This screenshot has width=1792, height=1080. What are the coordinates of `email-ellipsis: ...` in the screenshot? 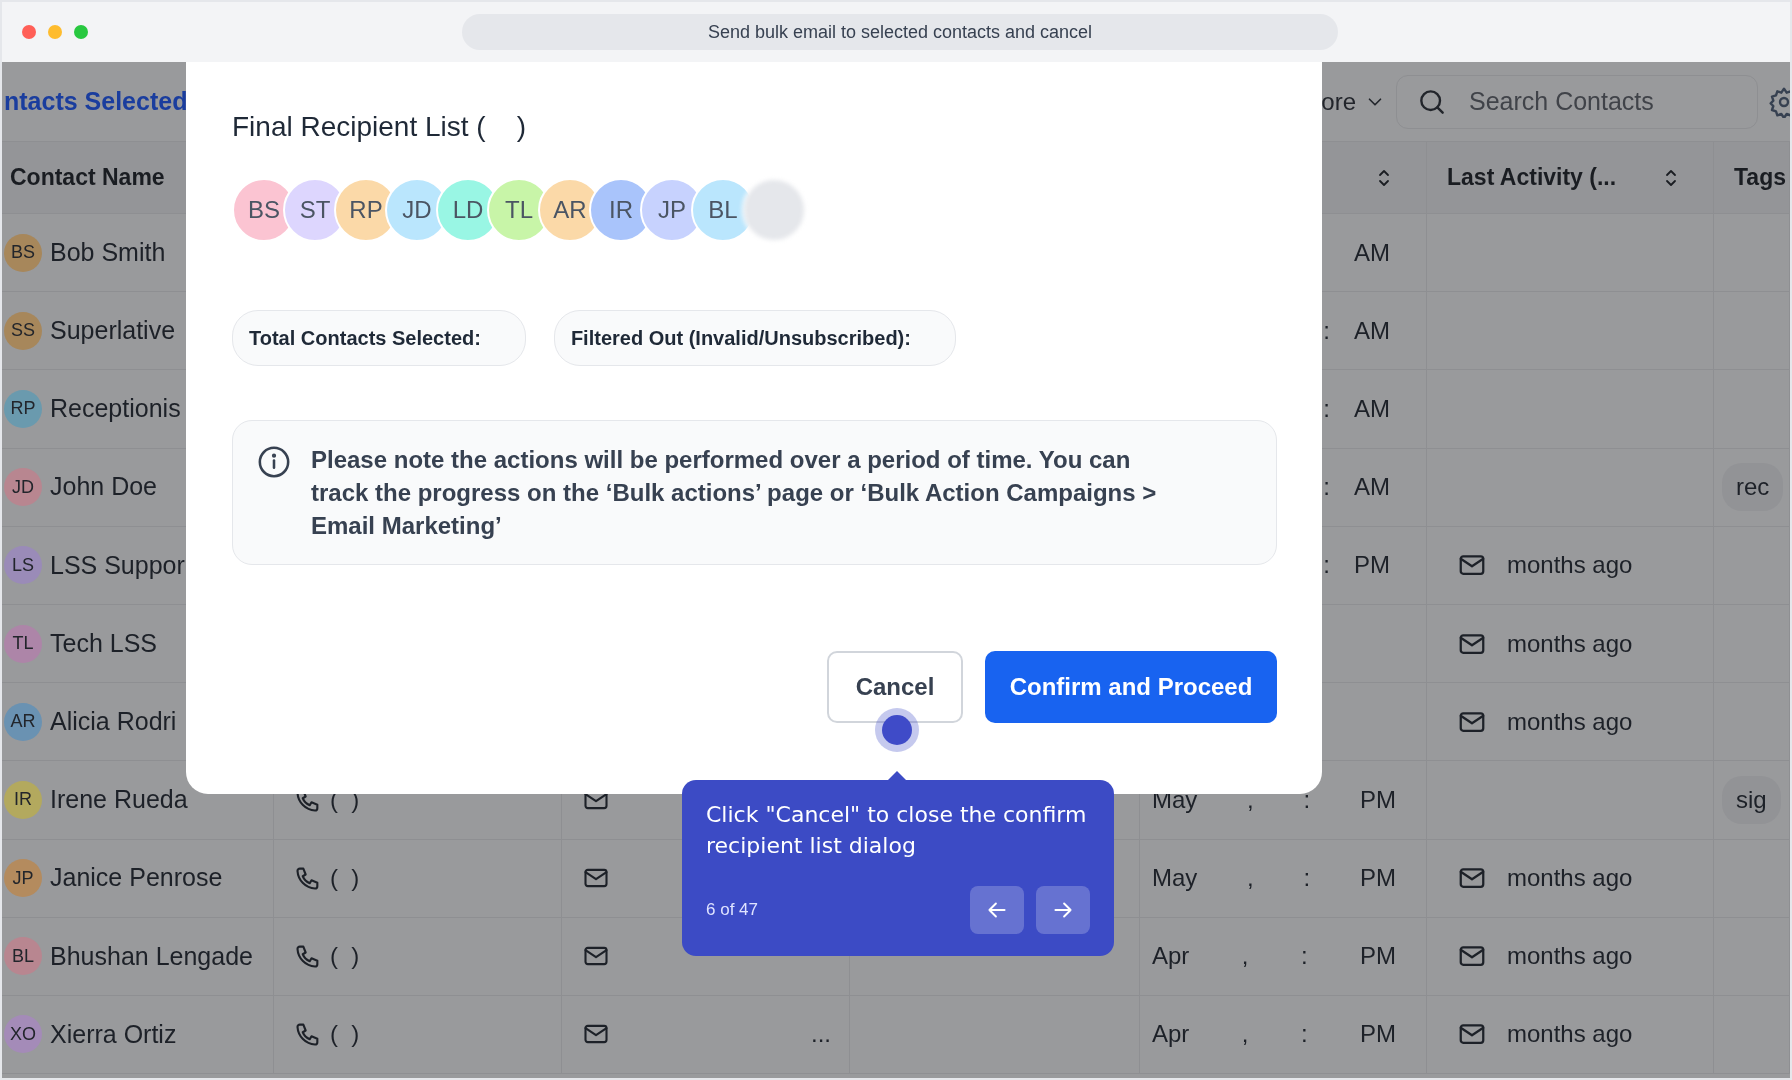 It's located at (821, 1034).